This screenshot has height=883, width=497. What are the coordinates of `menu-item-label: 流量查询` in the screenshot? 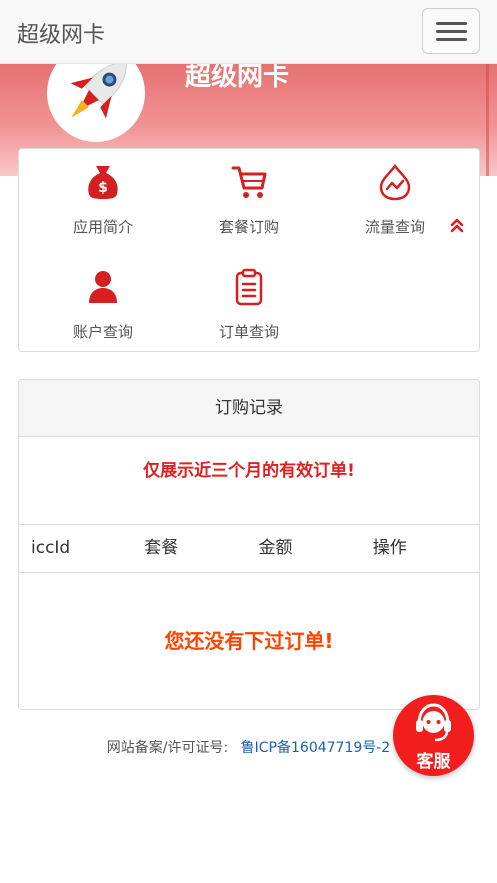 It's located at (394, 227).